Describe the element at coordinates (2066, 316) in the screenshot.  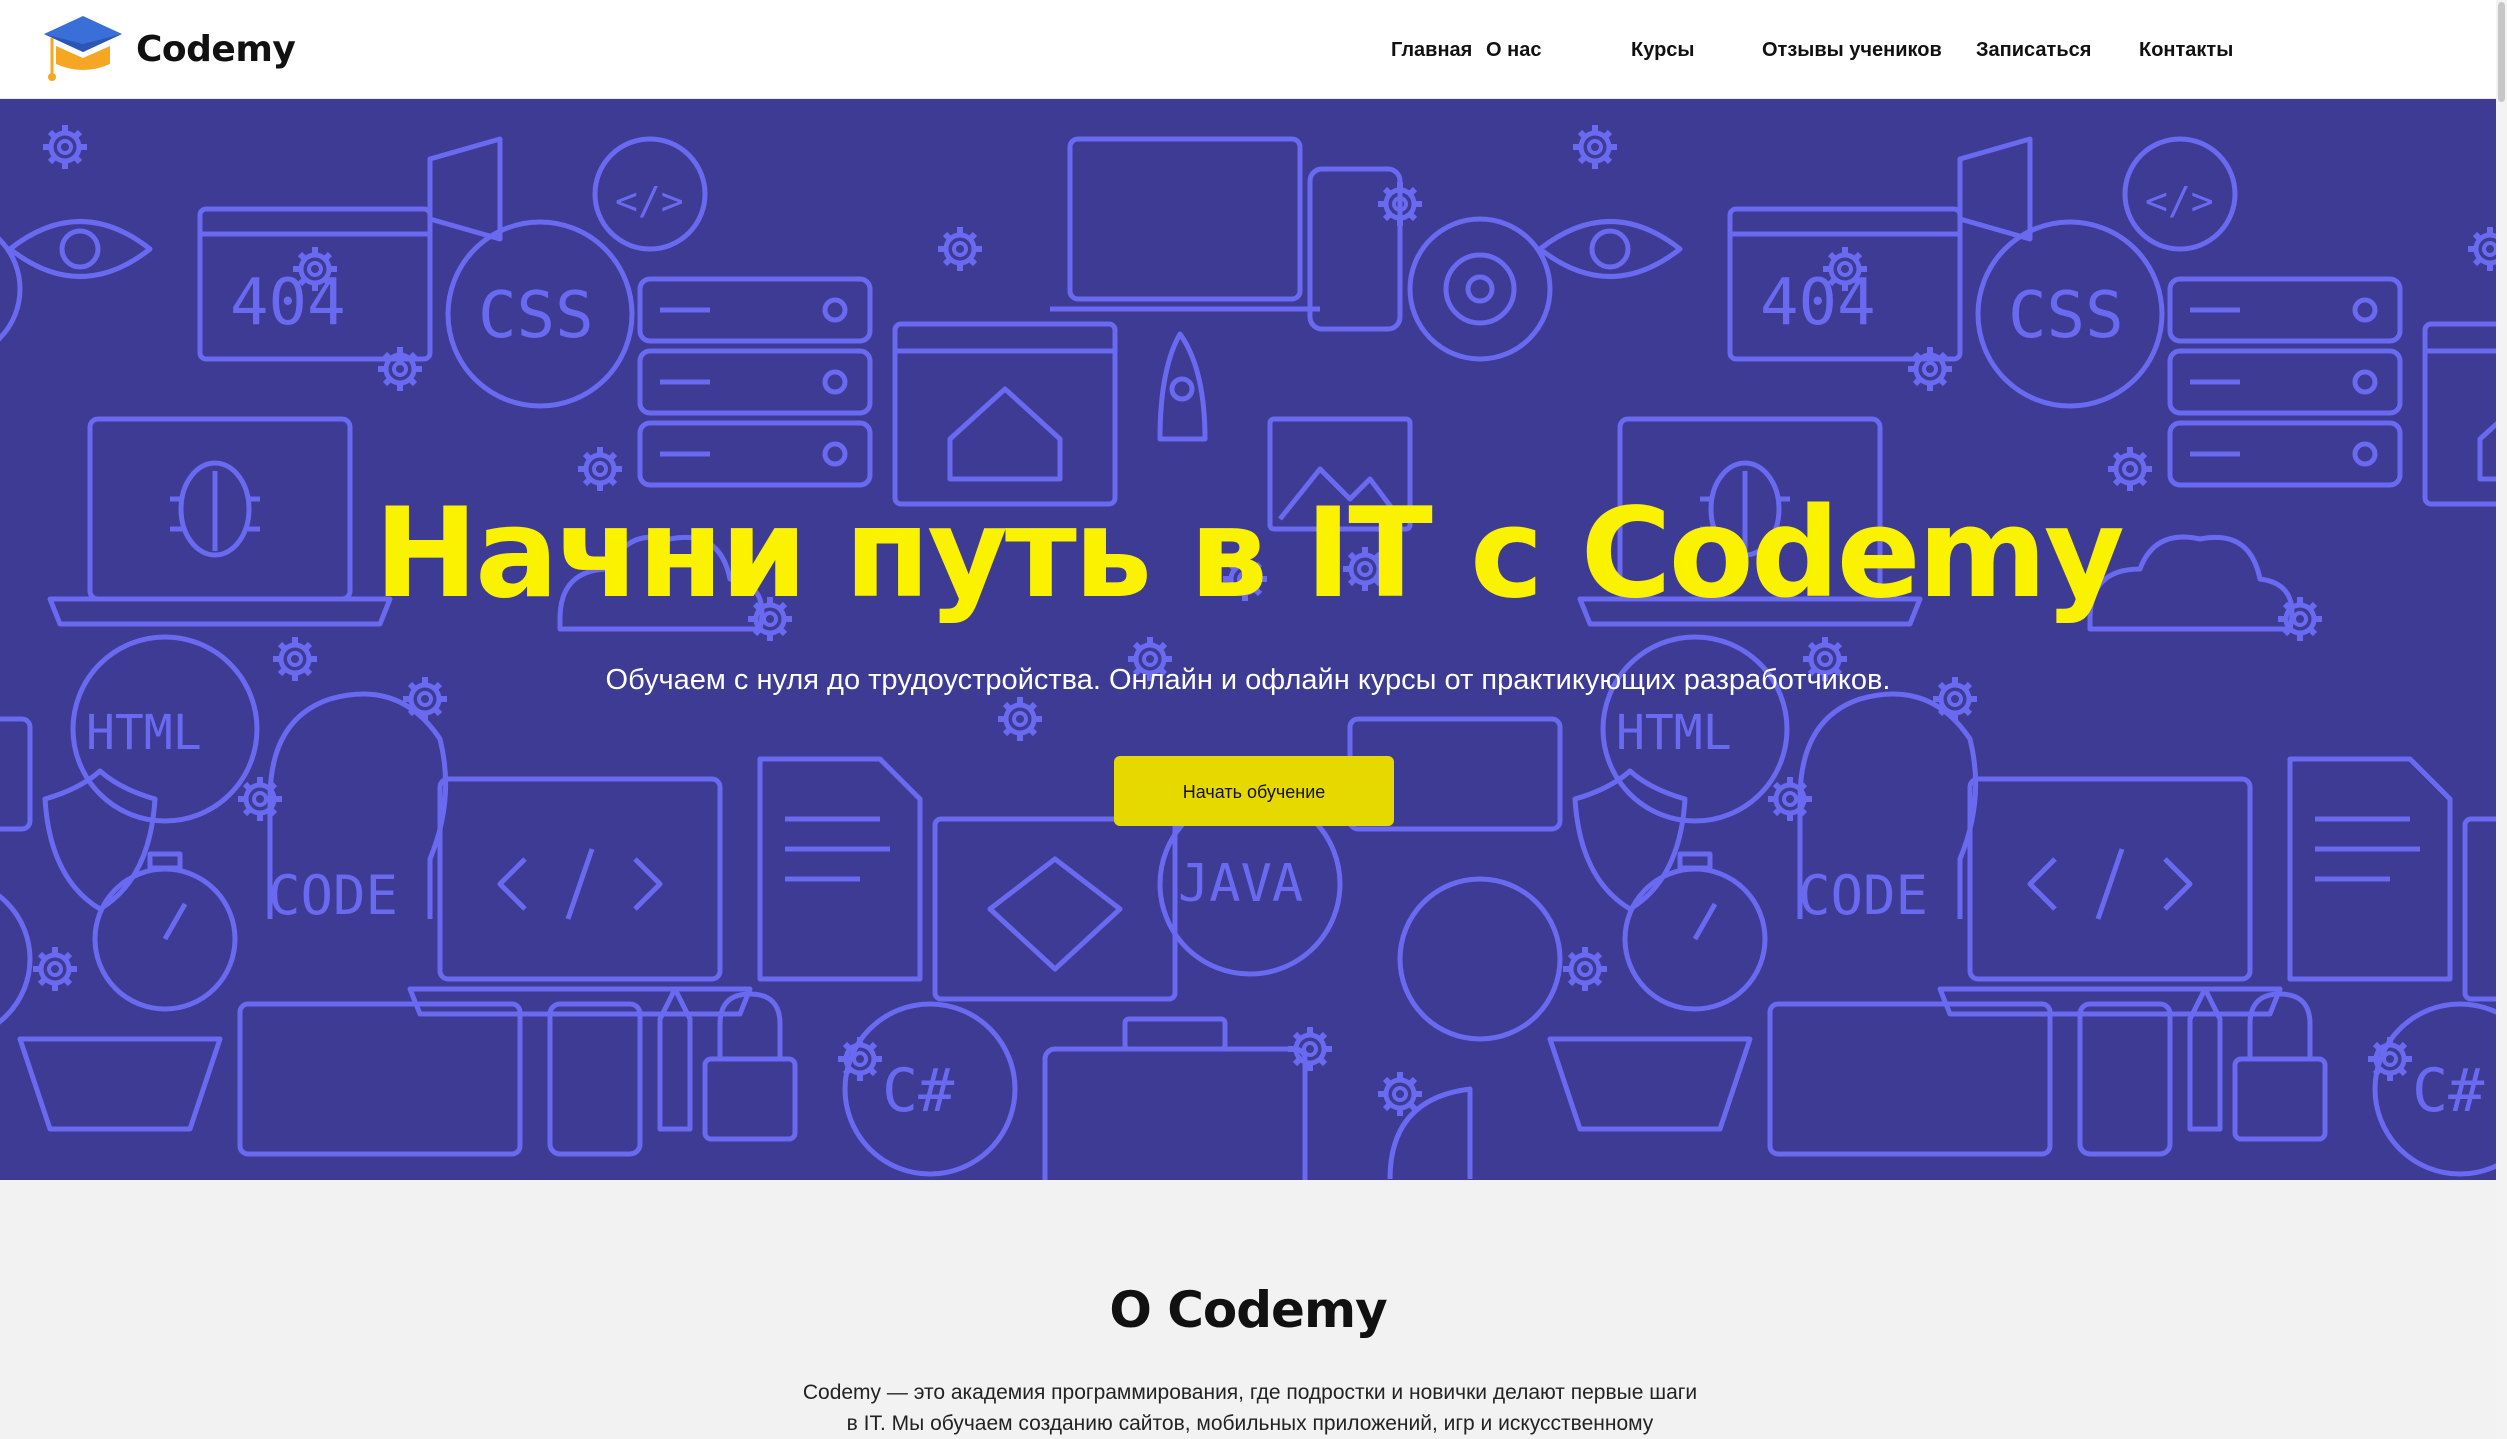
I see `pattern-label-css-b: CSS` at that location.